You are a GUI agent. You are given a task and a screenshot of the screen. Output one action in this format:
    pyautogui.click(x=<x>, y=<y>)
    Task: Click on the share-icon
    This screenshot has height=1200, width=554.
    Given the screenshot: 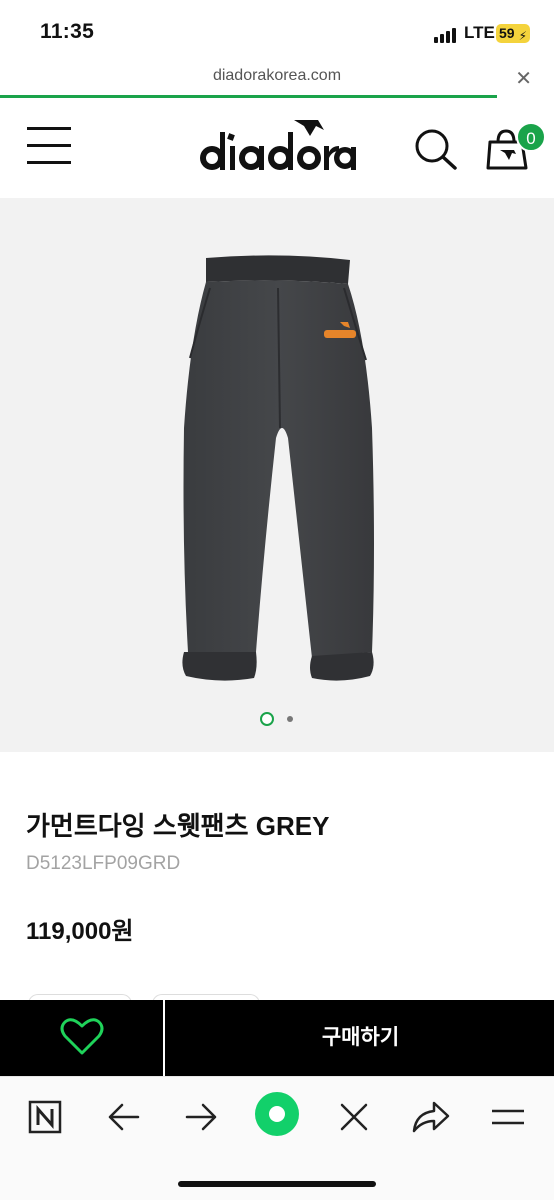 What is the action you would take?
    pyautogui.click(x=430, y=1117)
    